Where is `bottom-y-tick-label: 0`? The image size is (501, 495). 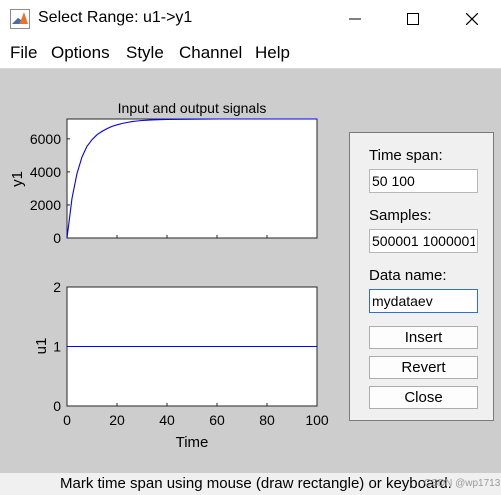
bottom-y-tick-label: 0 is located at coordinates (57, 406).